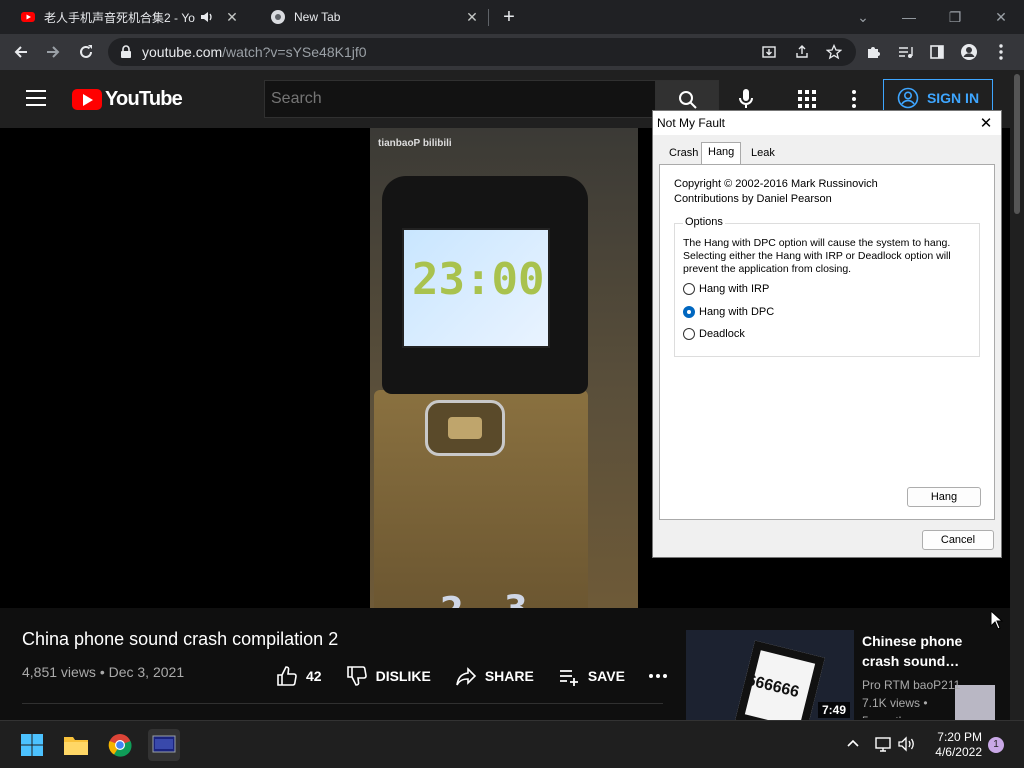 The height and width of the screenshot is (768, 1024). What do you see at coordinates (86, 52) in the screenshot?
I see `reload-icon` at bounding box center [86, 52].